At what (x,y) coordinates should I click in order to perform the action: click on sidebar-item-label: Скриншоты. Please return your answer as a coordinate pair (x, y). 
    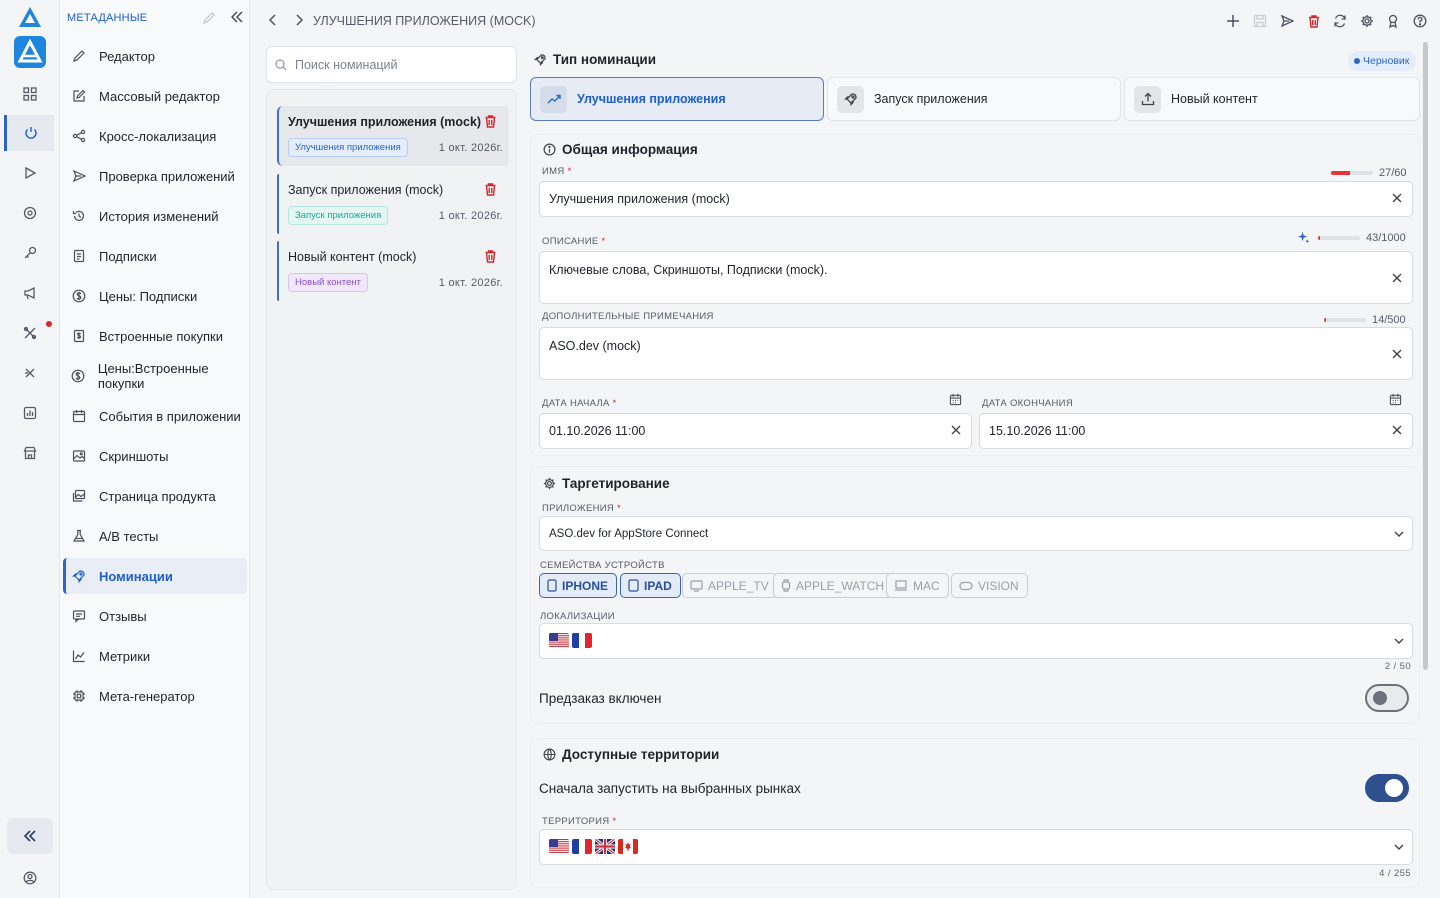
    Looking at the image, I should click on (134, 456).